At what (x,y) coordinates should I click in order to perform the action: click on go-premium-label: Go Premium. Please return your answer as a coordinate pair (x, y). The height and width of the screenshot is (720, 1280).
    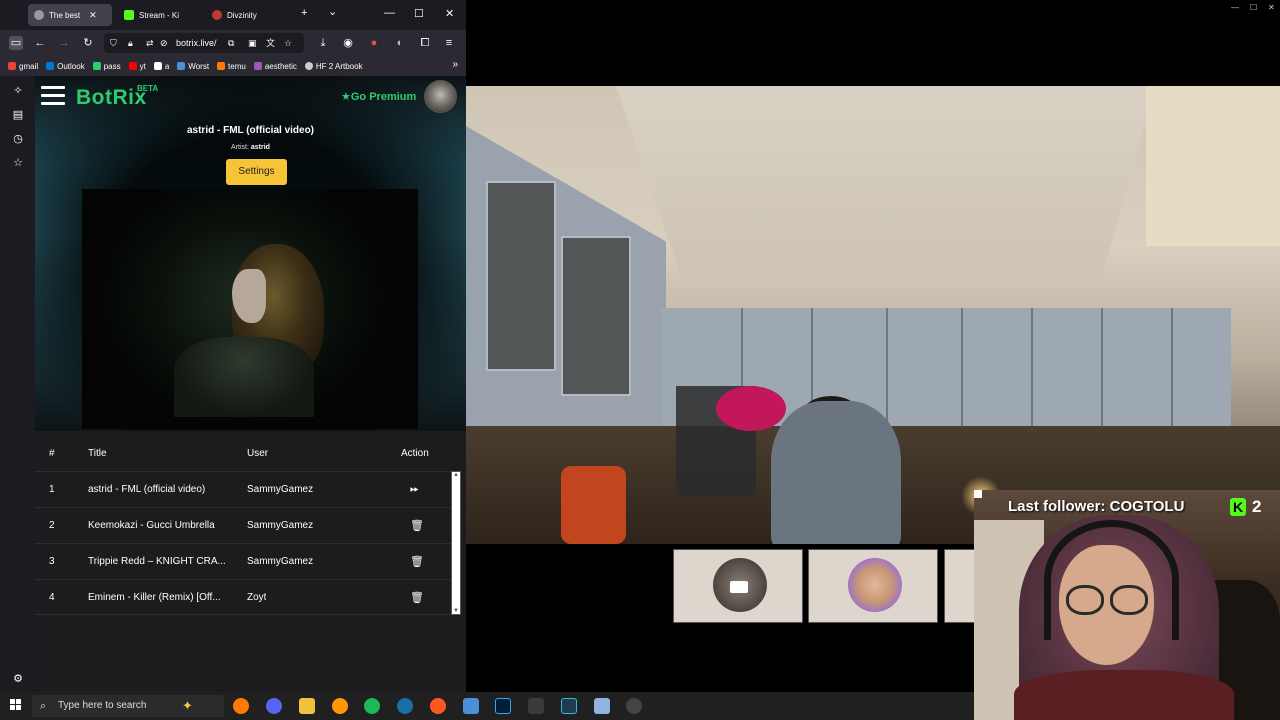
    Looking at the image, I should click on (383, 97).